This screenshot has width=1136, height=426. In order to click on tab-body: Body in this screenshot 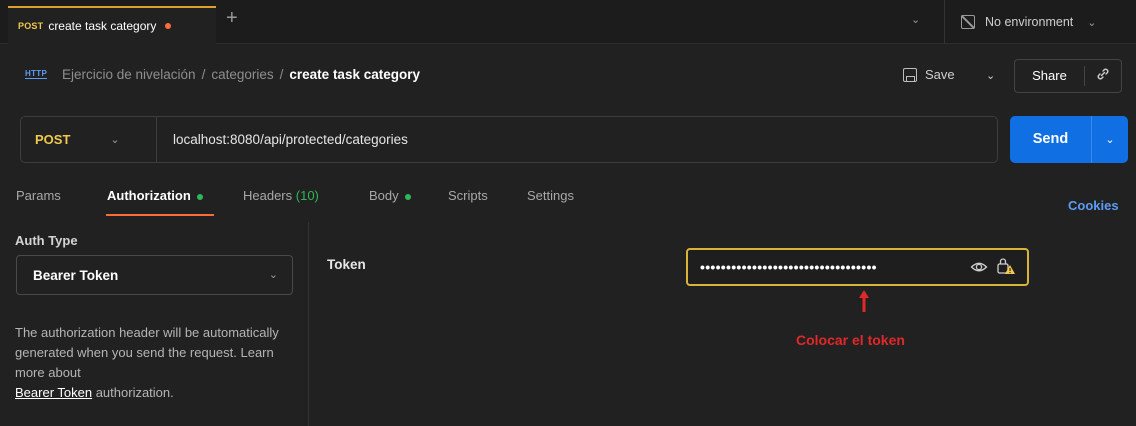, I will do `click(390, 195)`.